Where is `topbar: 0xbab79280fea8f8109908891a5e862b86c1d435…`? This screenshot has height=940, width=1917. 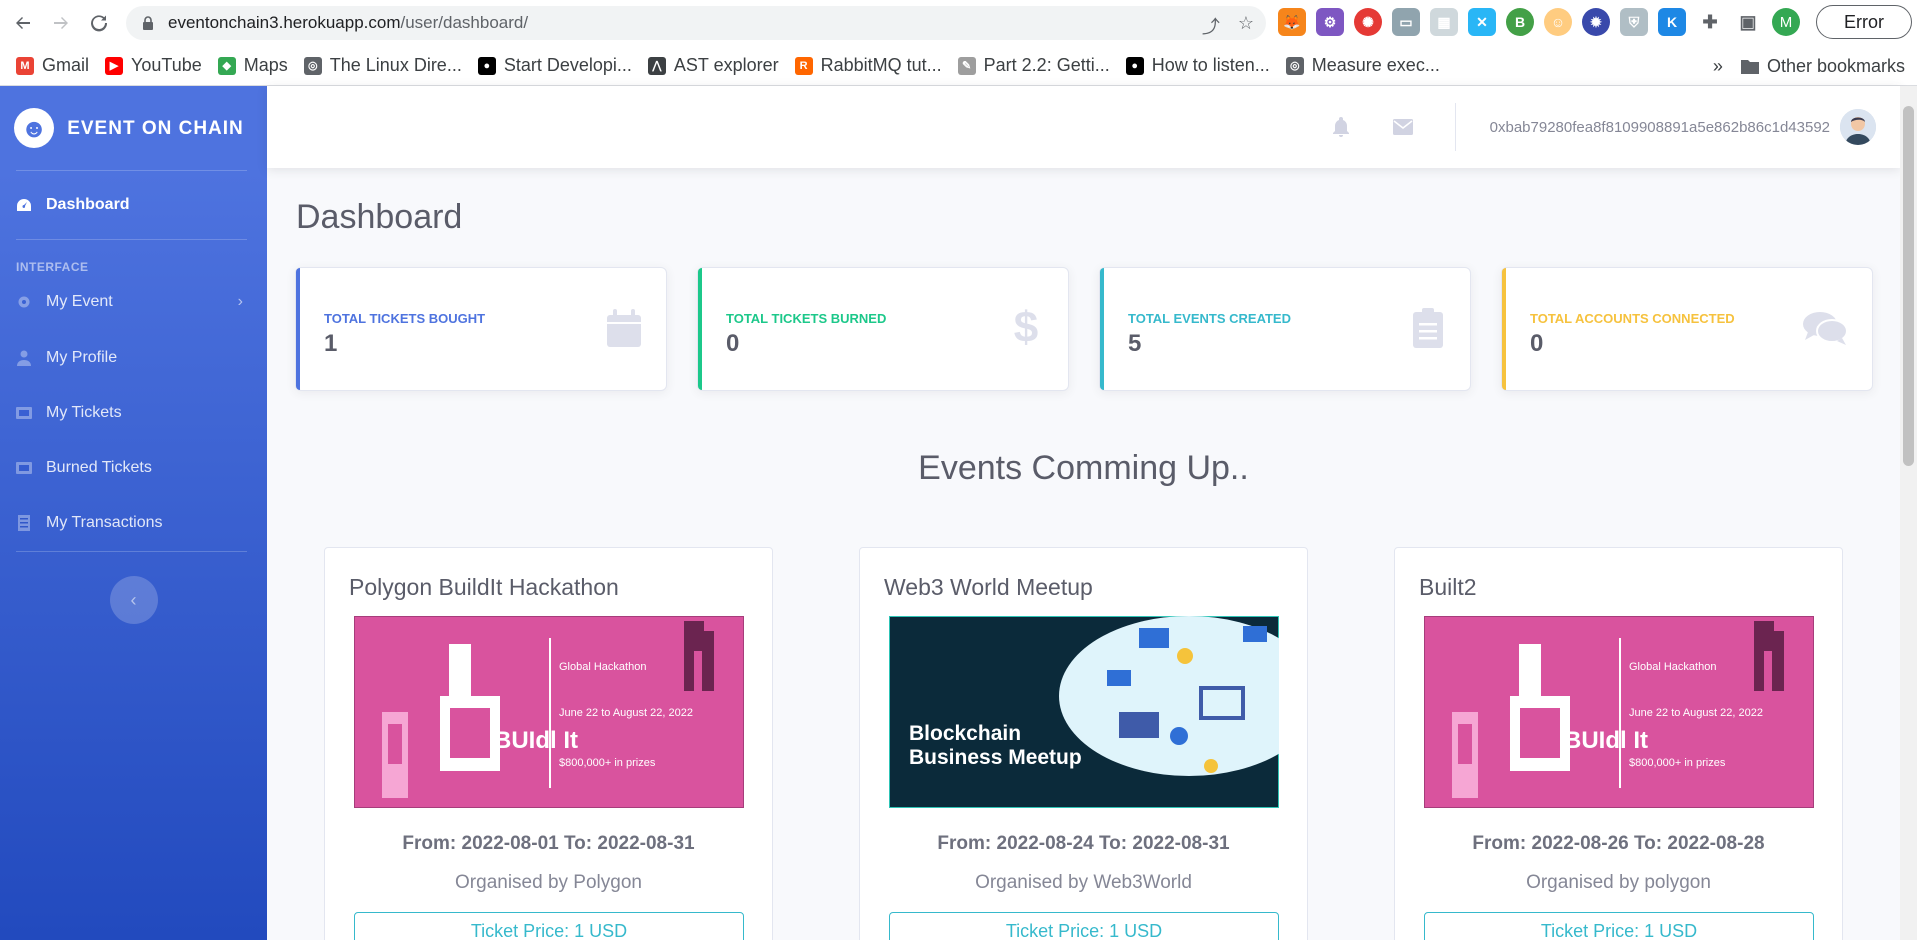
topbar: 0xbab79280fea8f8109908891a5e862b86c1d435… is located at coordinates (1083, 127).